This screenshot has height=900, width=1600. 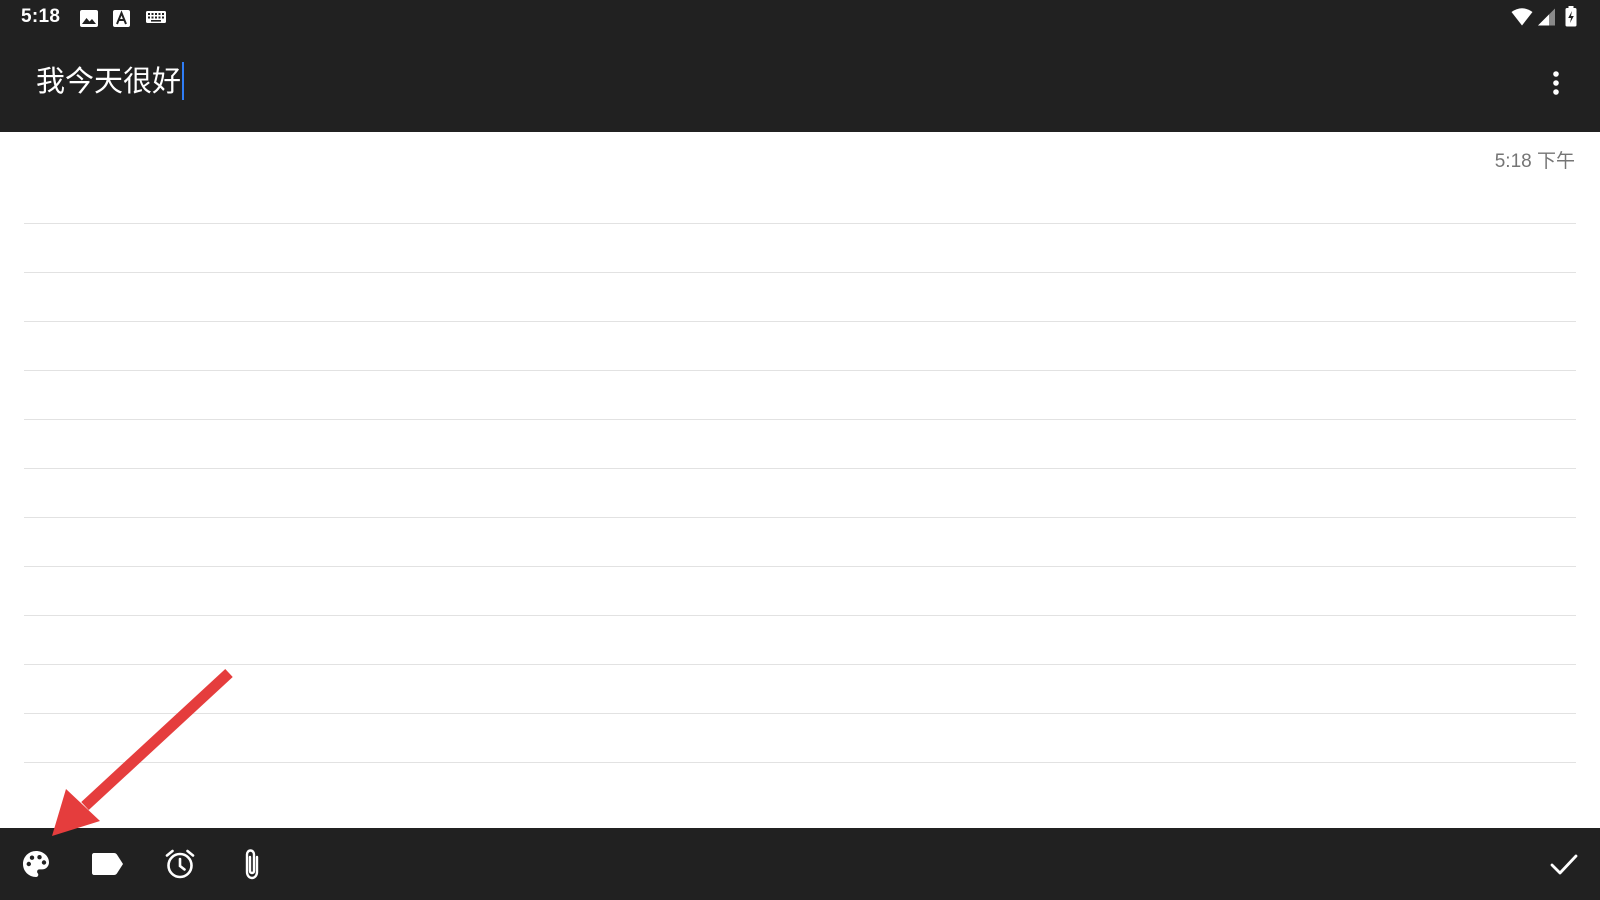 I want to click on note-timestamp: 5:18 下午, so click(x=1534, y=161).